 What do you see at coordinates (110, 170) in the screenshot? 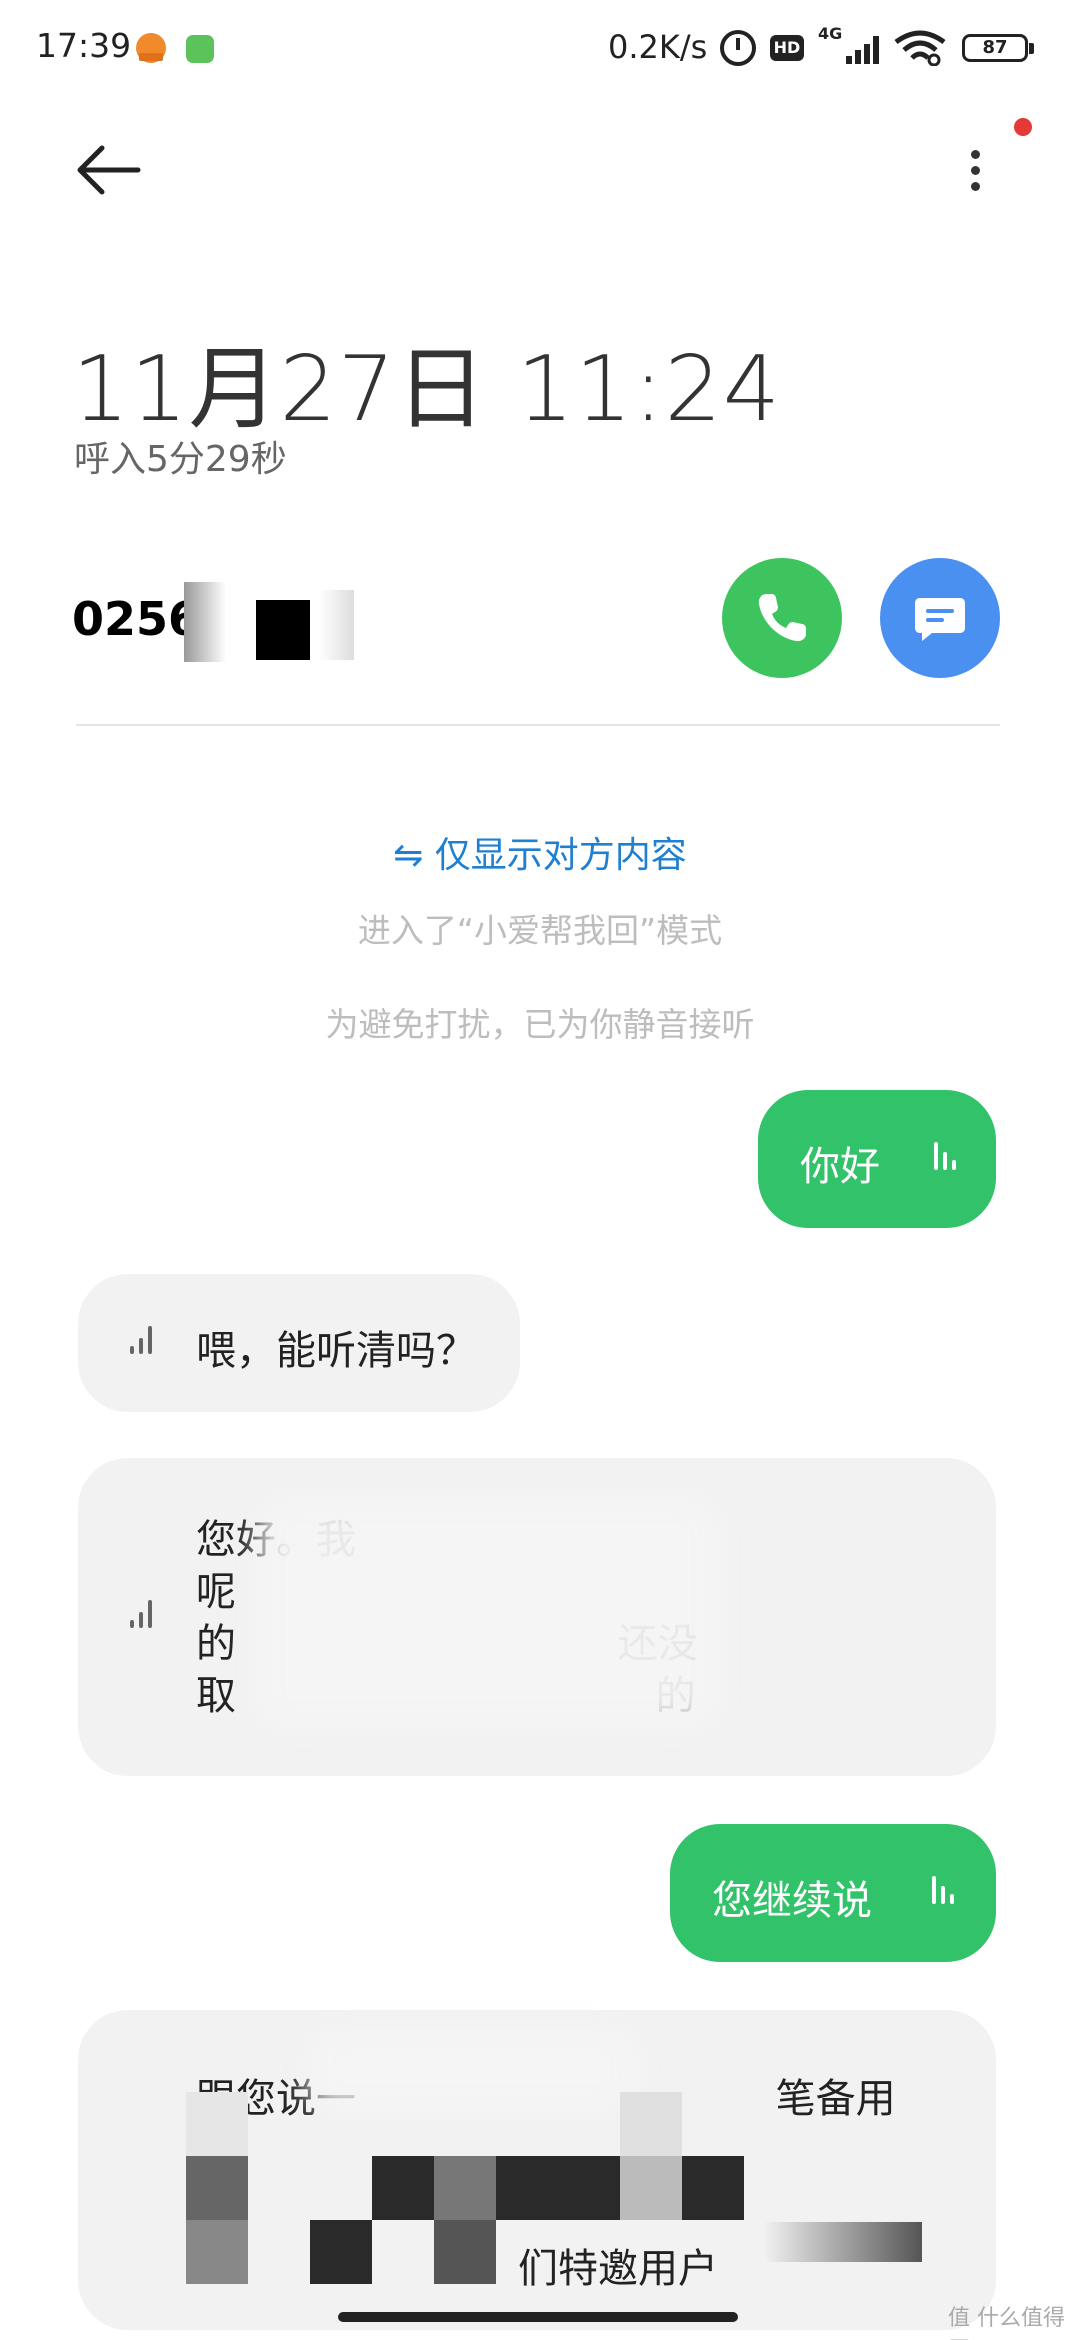
I see `back-arrow-icon` at bounding box center [110, 170].